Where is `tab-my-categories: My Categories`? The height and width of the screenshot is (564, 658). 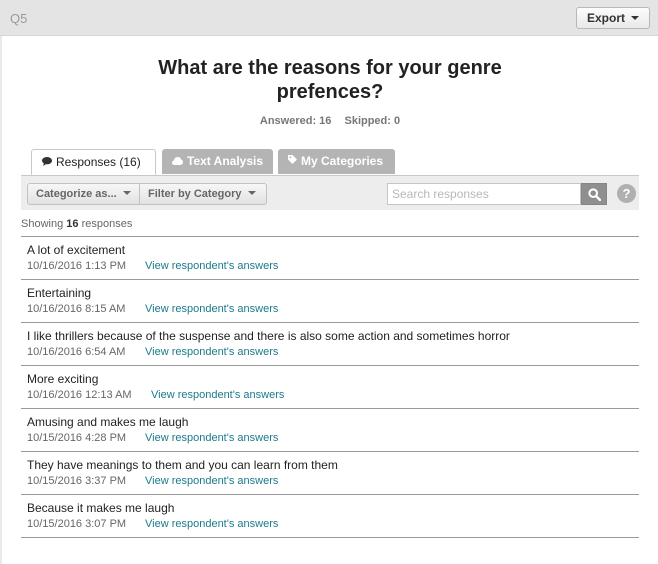 tab-my-categories: My Categories is located at coordinates (336, 161).